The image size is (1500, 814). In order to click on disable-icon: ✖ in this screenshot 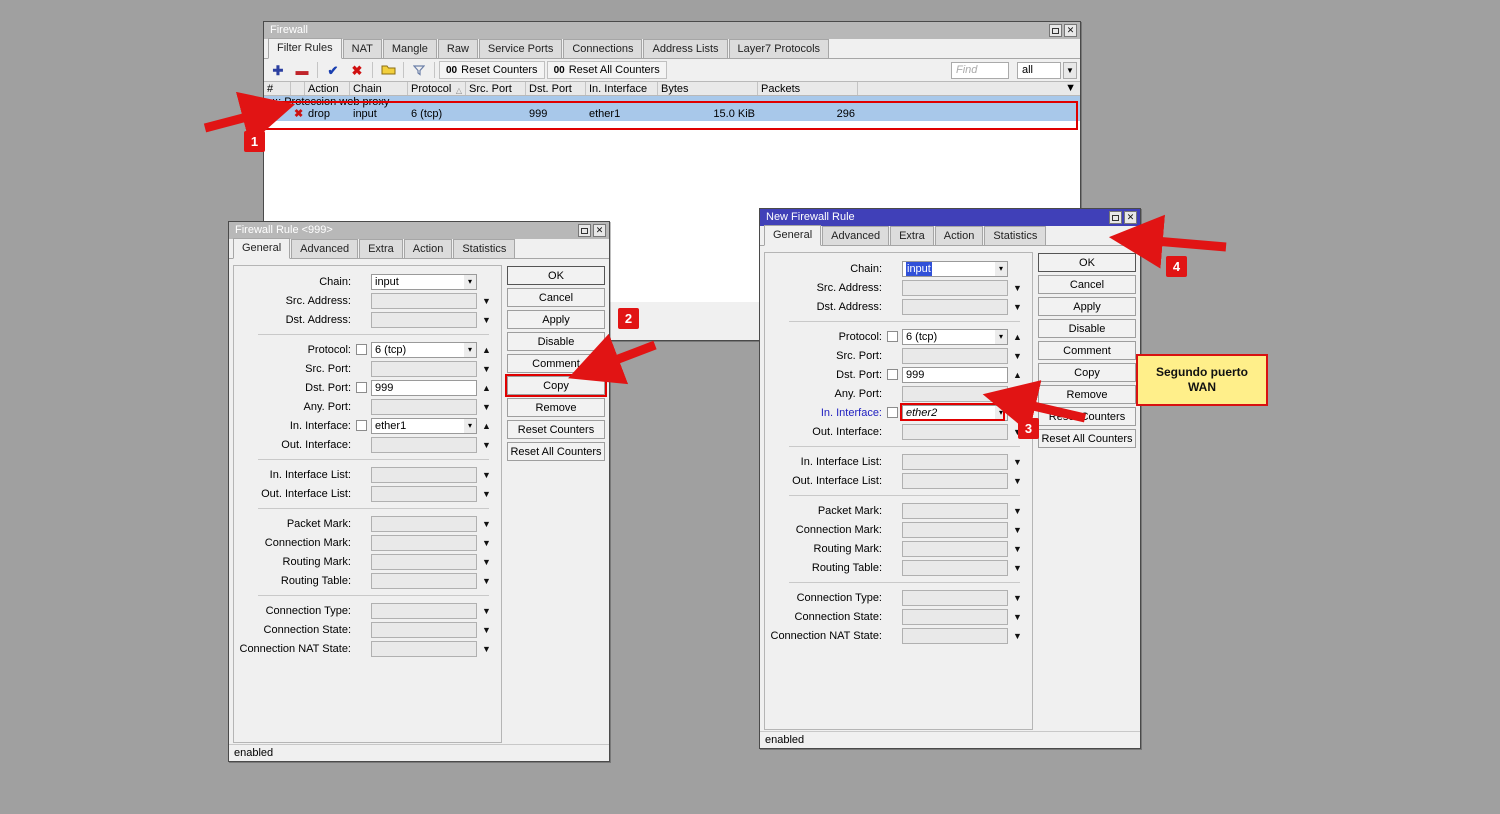, I will do `click(357, 70)`.